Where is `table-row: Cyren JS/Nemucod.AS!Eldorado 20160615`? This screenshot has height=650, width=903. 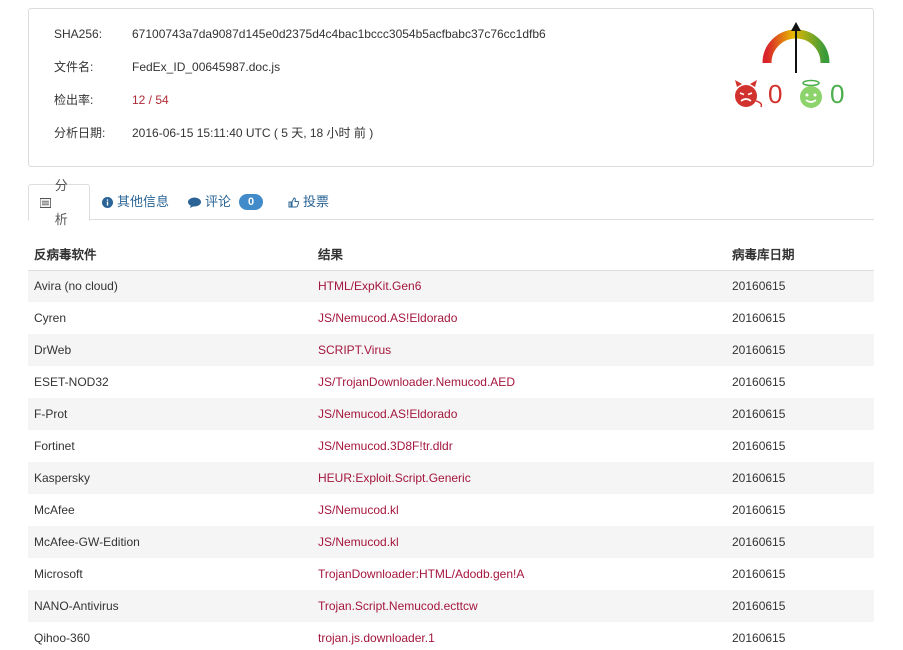
table-row: Cyren JS/Nemucod.AS!Eldorado 20160615 is located at coordinates (451, 318).